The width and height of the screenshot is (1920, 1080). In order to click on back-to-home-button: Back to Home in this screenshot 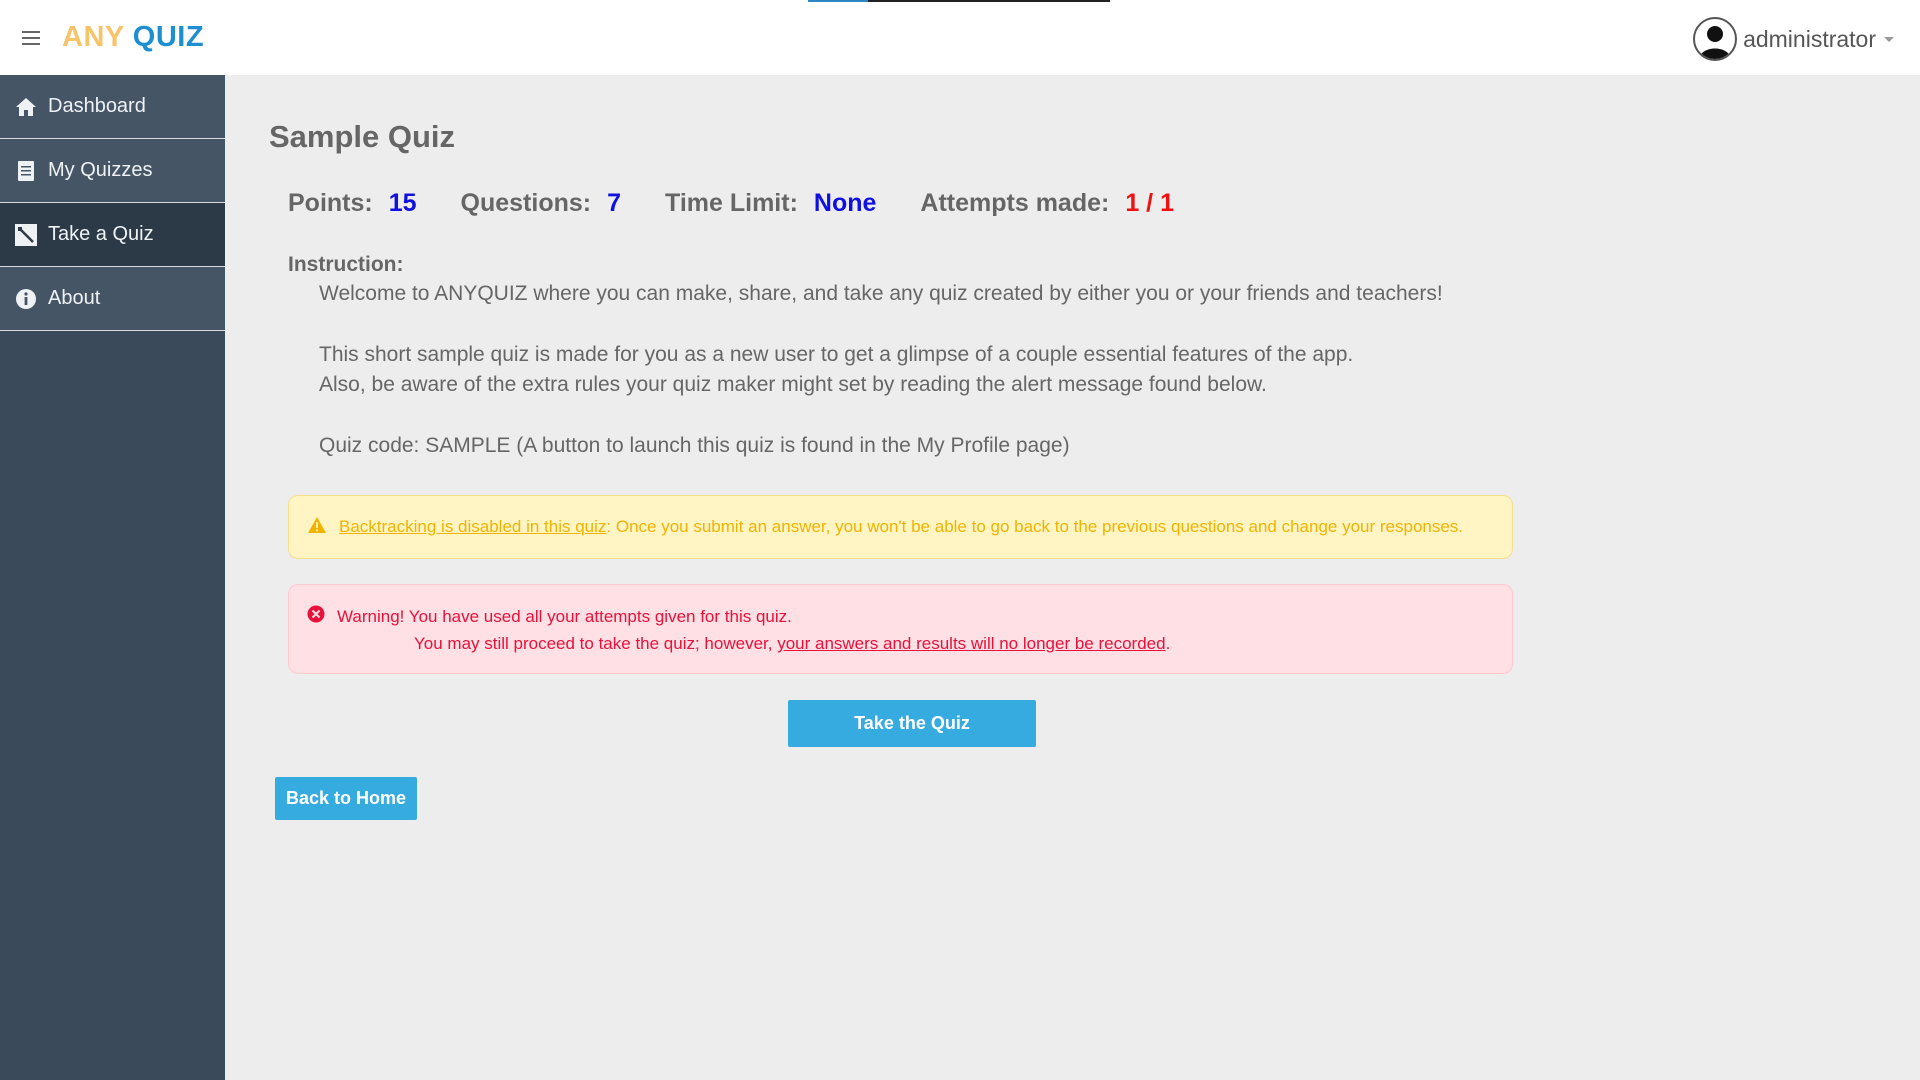, I will do `click(346, 798)`.